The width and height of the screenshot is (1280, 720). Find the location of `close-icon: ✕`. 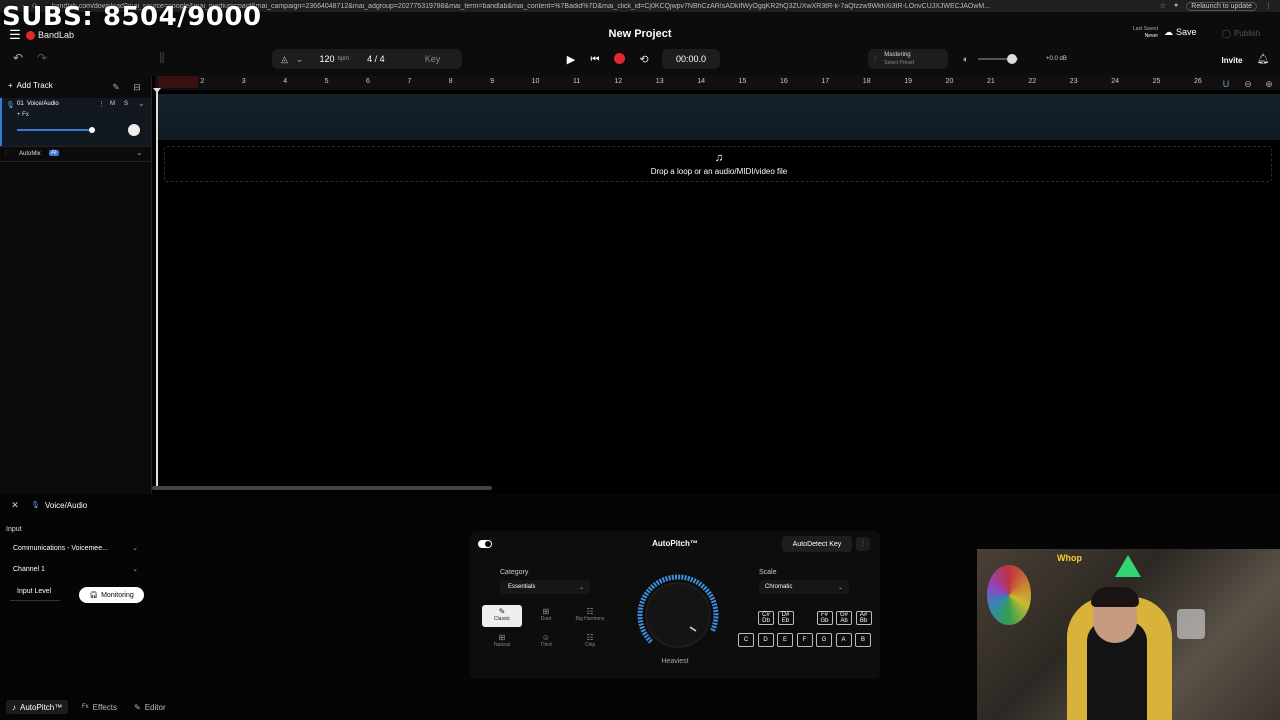

close-icon: ✕ is located at coordinates (15, 505).